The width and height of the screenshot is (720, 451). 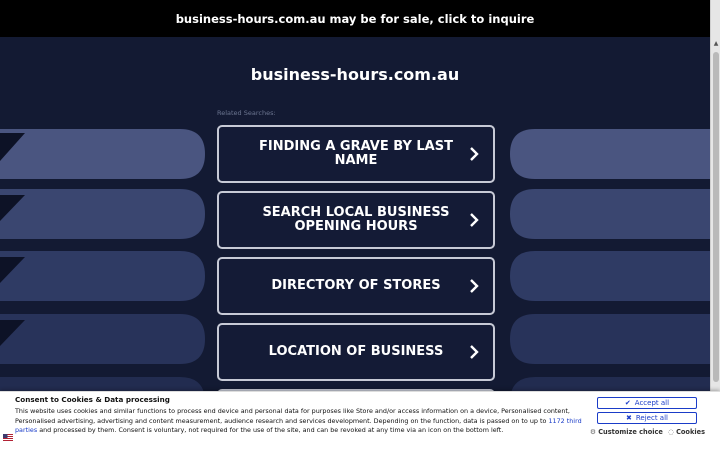 I want to click on related-link-1: FINDING A GRAVE BY LAST NAME, so click(x=356, y=154).